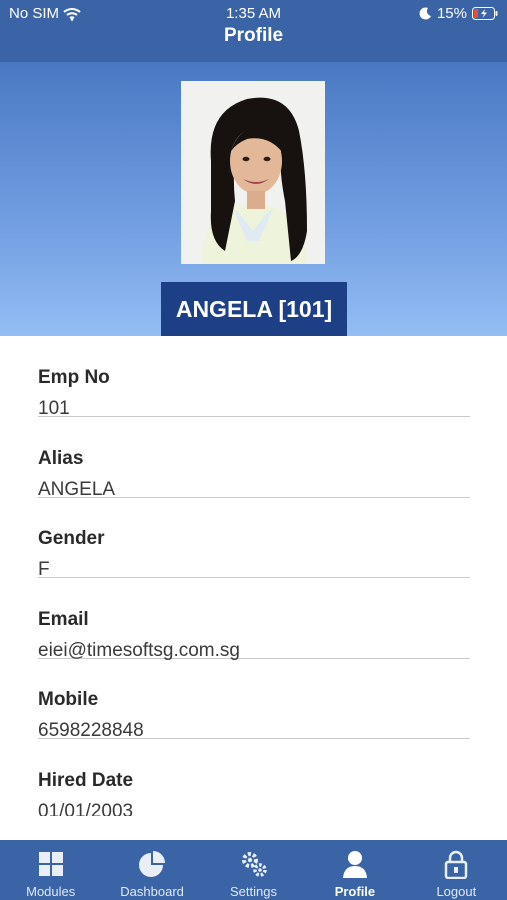 Image resolution: width=507 pixels, height=900 pixels. What do you see at coordinates (485, 13) in the screenshot?
I see `battery-charging-icon` at bounding box center [485, 13].